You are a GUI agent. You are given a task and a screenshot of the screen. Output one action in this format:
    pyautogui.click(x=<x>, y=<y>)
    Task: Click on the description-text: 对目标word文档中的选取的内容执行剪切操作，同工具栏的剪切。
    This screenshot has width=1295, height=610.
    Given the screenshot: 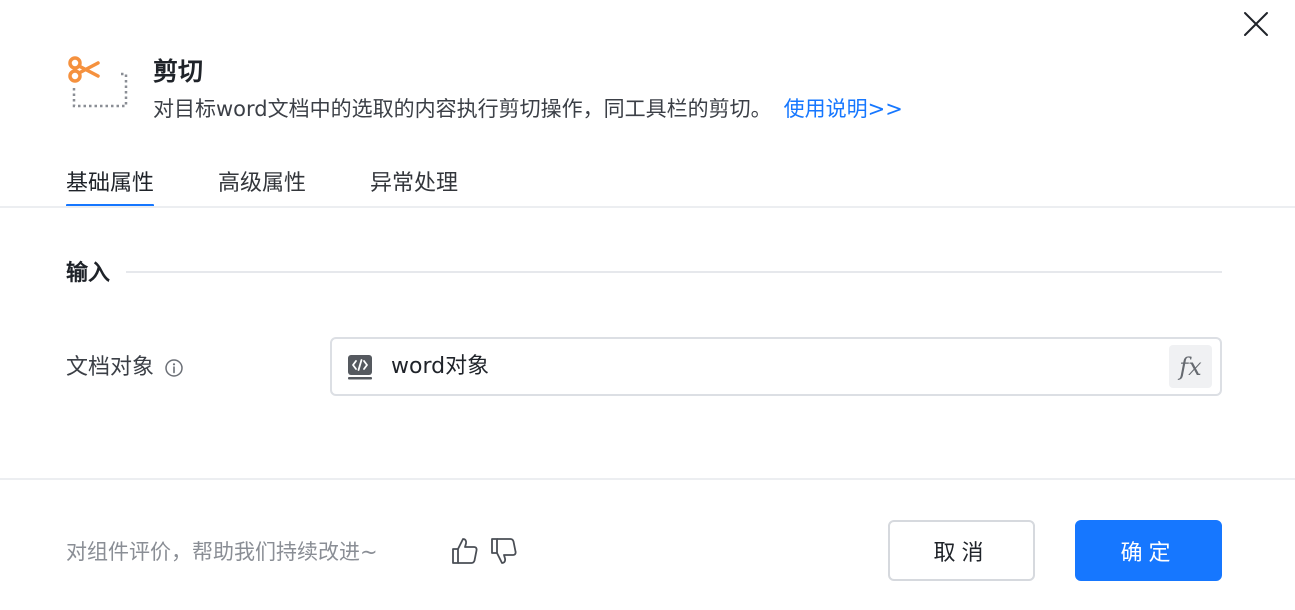 What is the action you would take?
    pyautogui.click(x=462, y=109)
    